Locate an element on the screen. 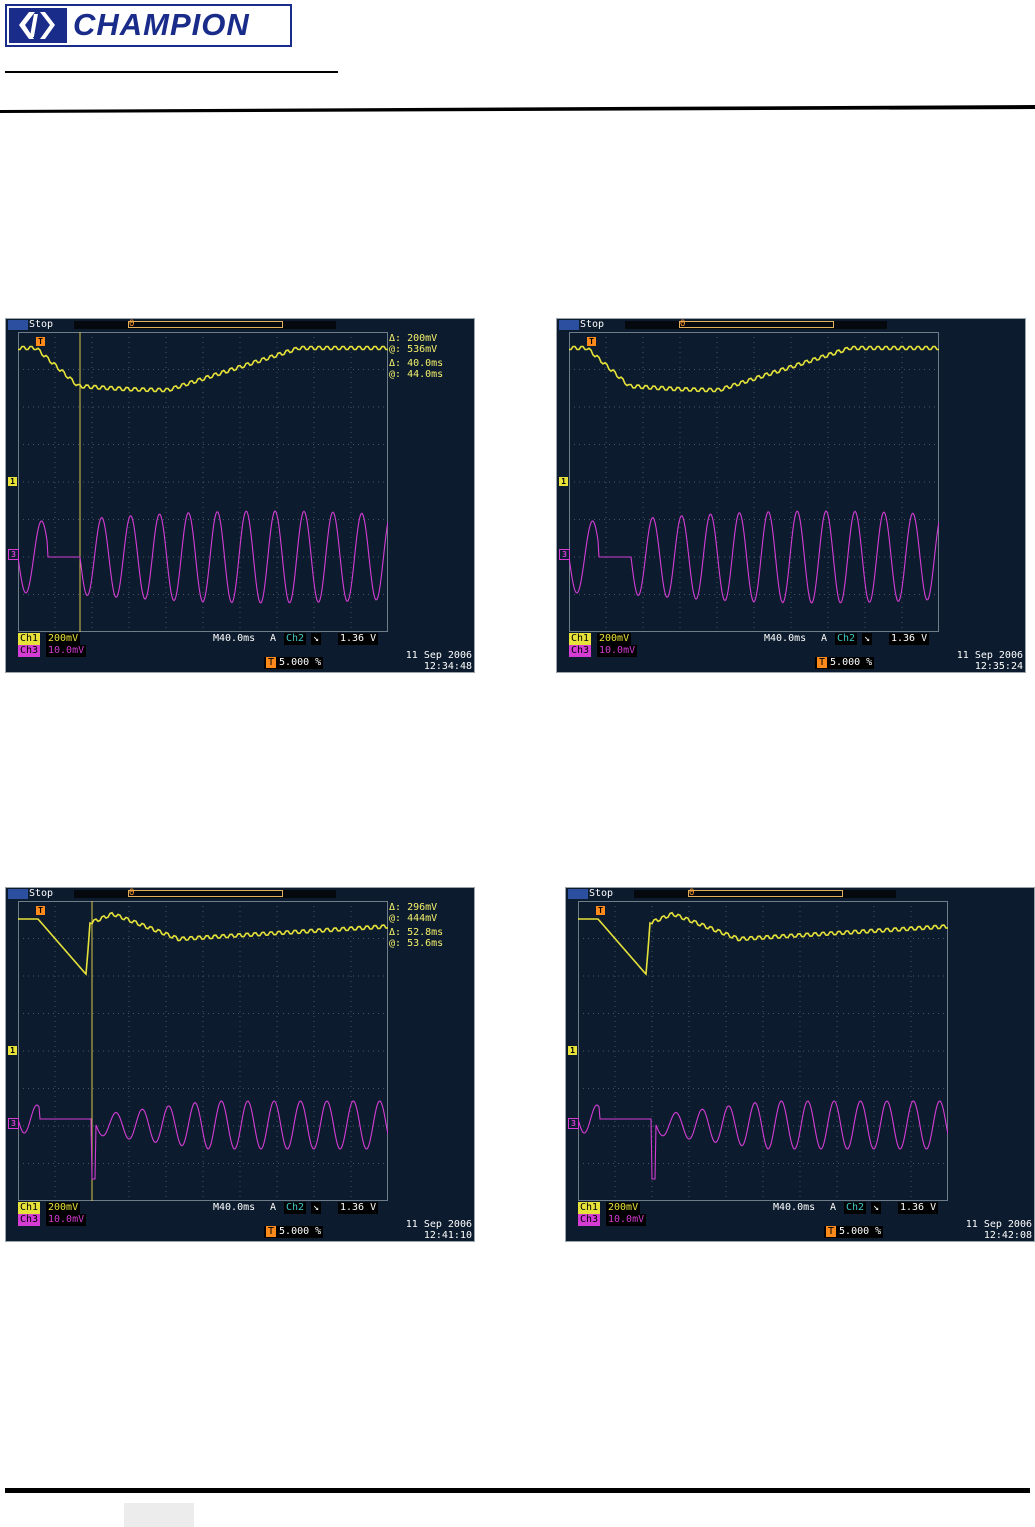 Image resolution: width=1035 pixels, height=1527 pixels. trigger-position-icon: Θ is located at coordinates (132, 324).